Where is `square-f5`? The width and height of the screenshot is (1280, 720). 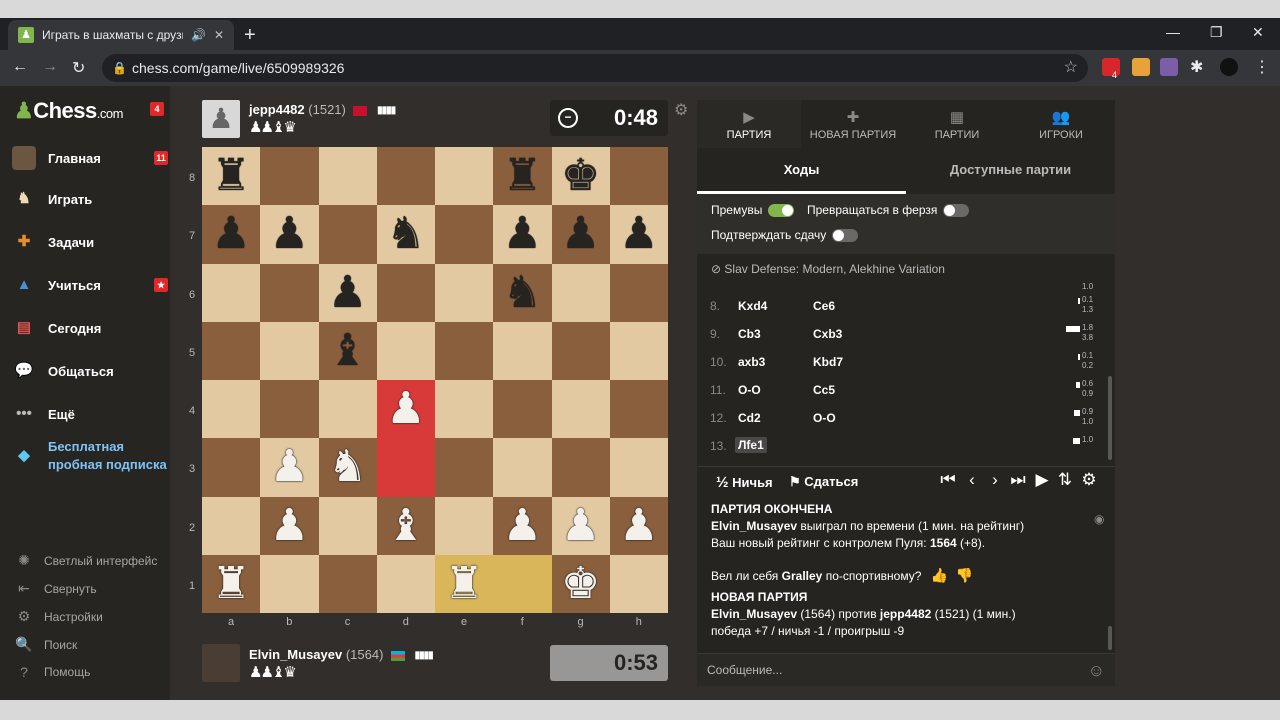
square-f5 is located at coordinates (522, 350).